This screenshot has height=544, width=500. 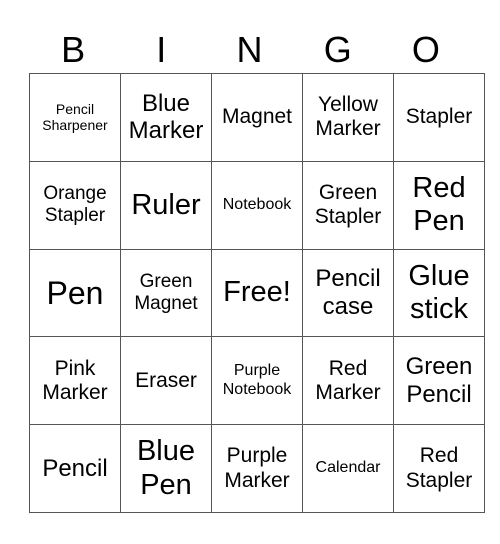 I want to click on bingo-header: B I N G O, so click(x=249, y=50).